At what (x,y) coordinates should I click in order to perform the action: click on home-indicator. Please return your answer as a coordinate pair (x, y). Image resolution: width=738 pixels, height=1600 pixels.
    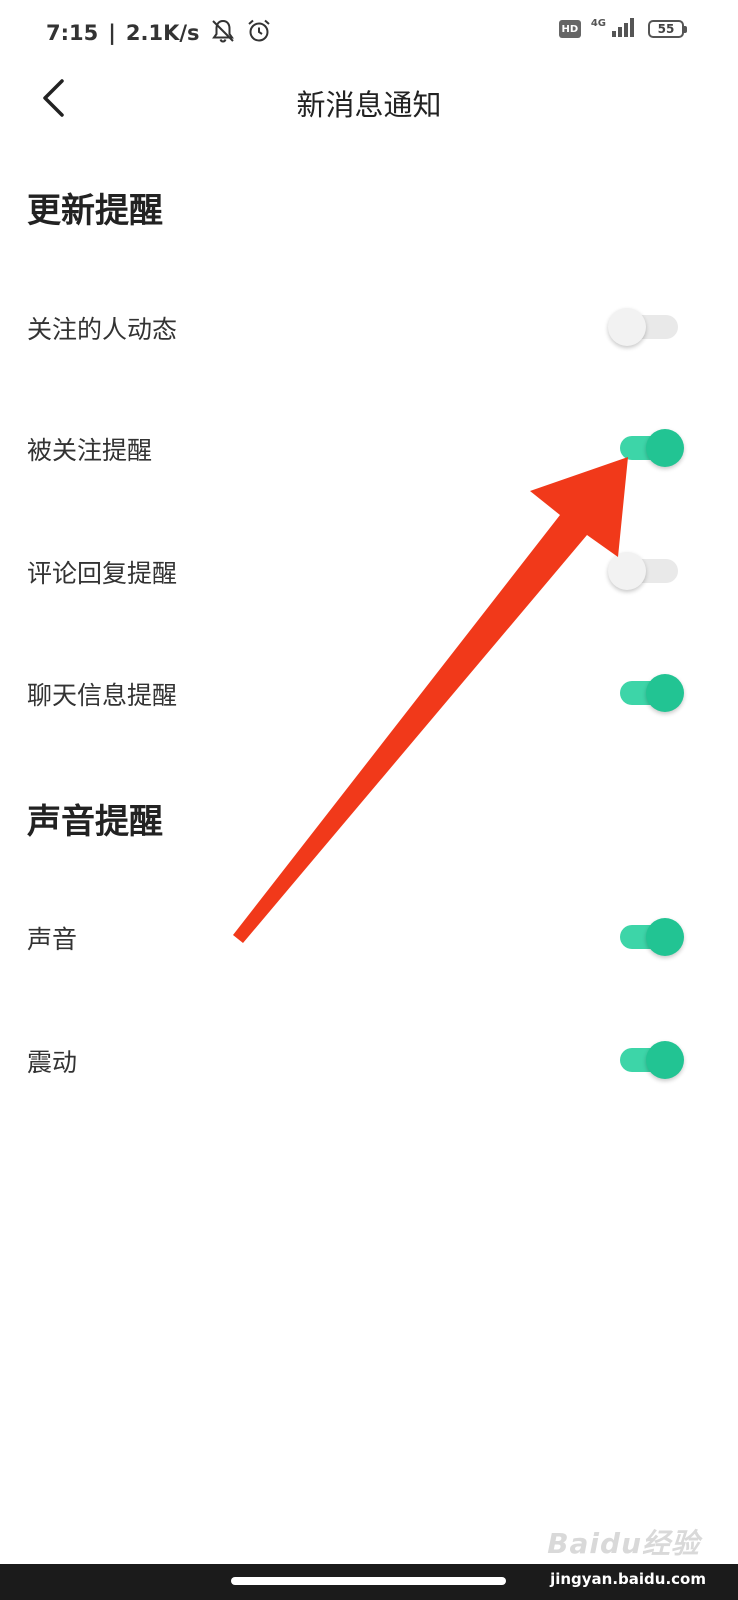
    Looking at the image, I should click on (368, 1581).